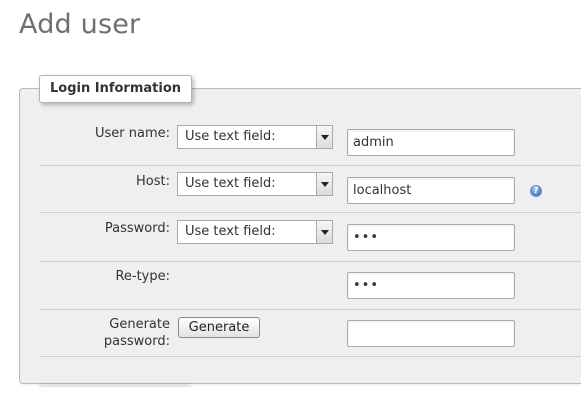 The height and width of the screenshot is (395, 581). Describe the element at coordinates (132, 133) in the screenshot. I see `username-label: User name:` at that location.